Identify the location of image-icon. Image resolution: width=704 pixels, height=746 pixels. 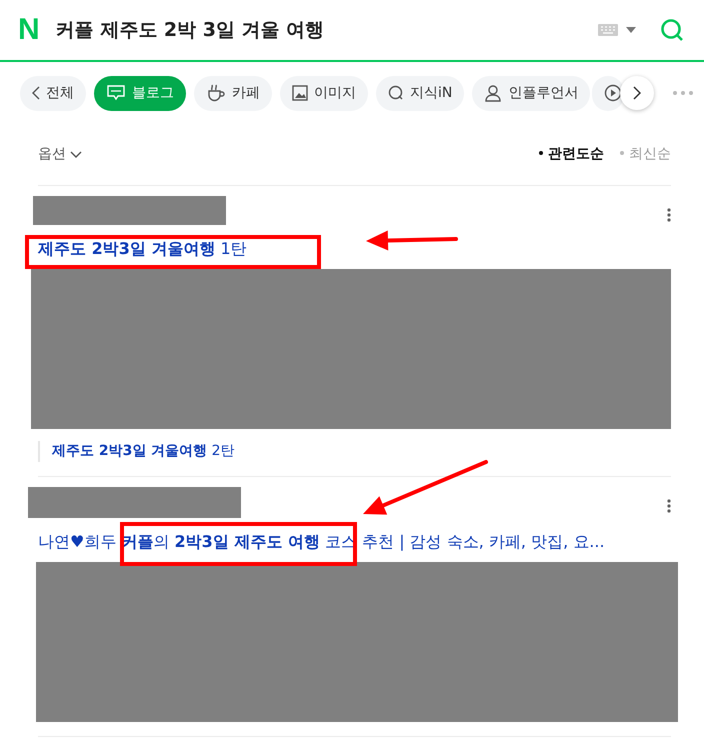
(300, 93).